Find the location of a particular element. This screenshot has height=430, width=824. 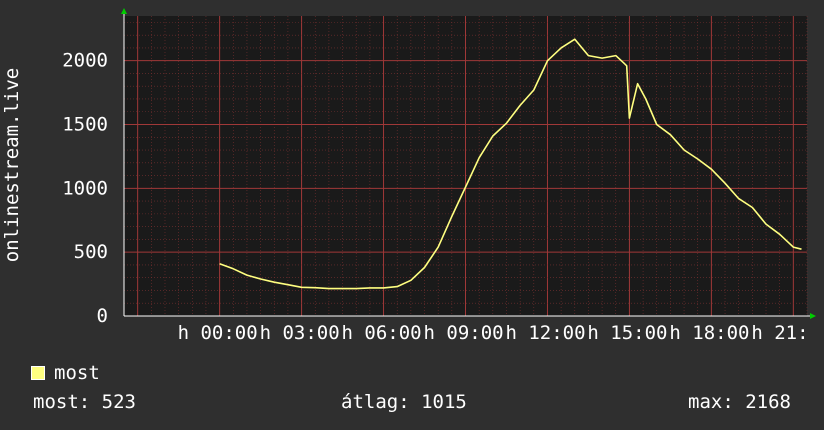

y-tick-label: 1000 is located at coordinates (85, 188).